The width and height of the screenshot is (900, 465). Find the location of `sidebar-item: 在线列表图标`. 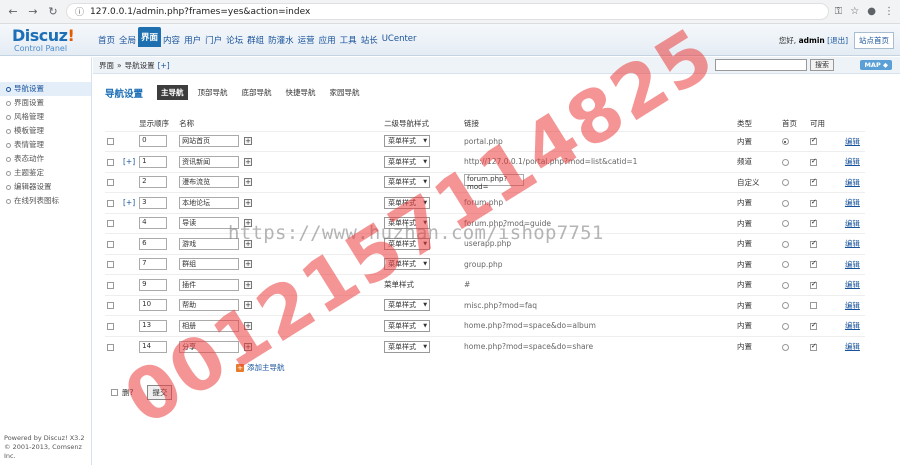

sidebar-item: 在线列表图标 is located at coordinates (45, 201).